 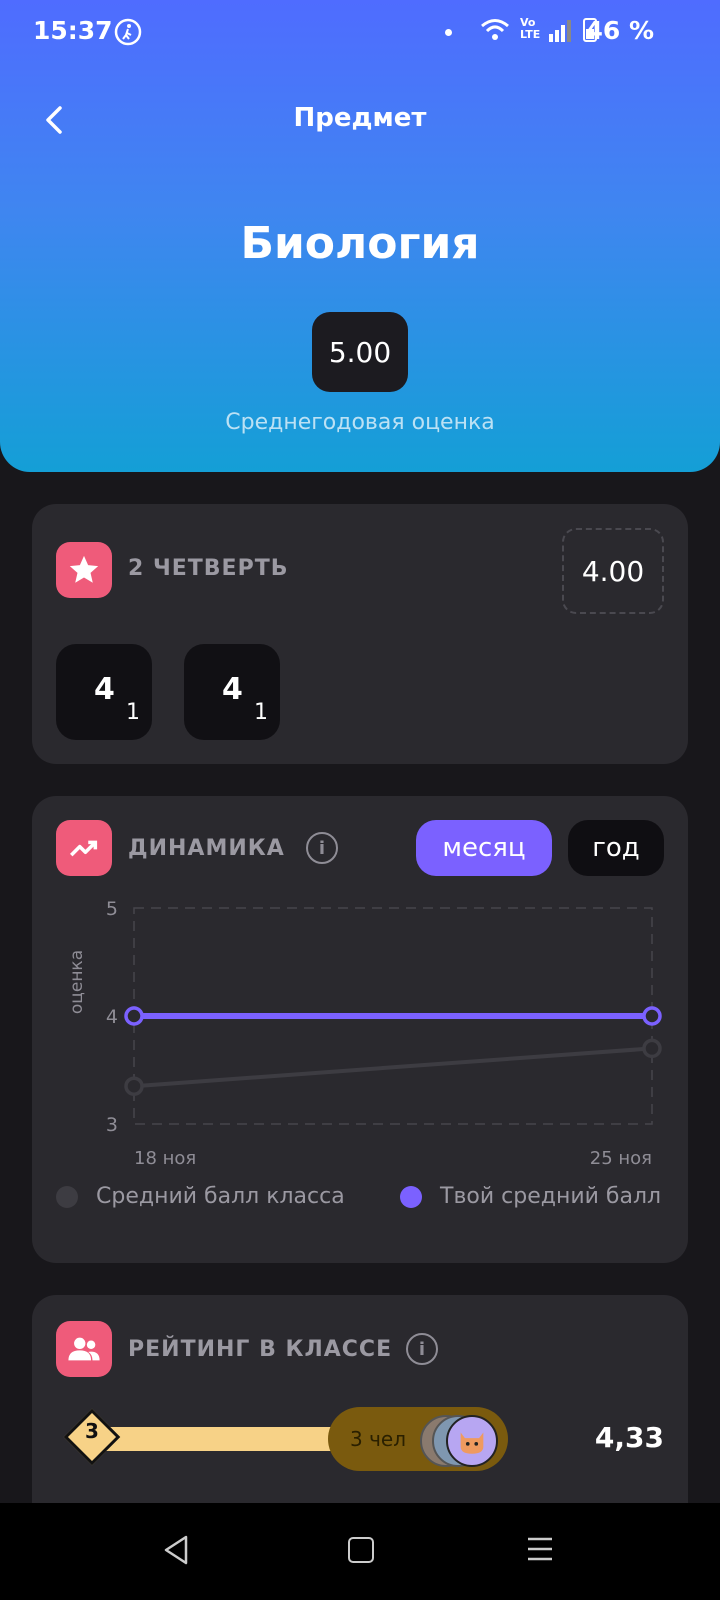 What do you see at coordinates (616, 848) in the screenshot?
I see `tab-year: год` at bounding box center [616, 848].